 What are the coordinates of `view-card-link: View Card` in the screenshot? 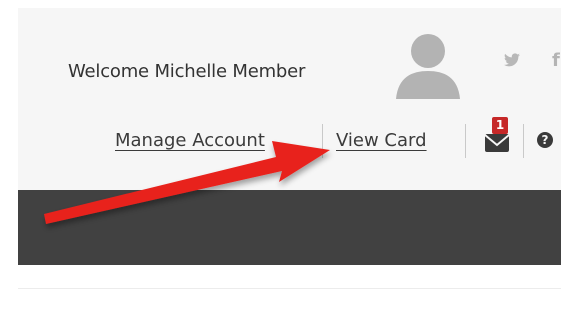 It's located at (381, 140).